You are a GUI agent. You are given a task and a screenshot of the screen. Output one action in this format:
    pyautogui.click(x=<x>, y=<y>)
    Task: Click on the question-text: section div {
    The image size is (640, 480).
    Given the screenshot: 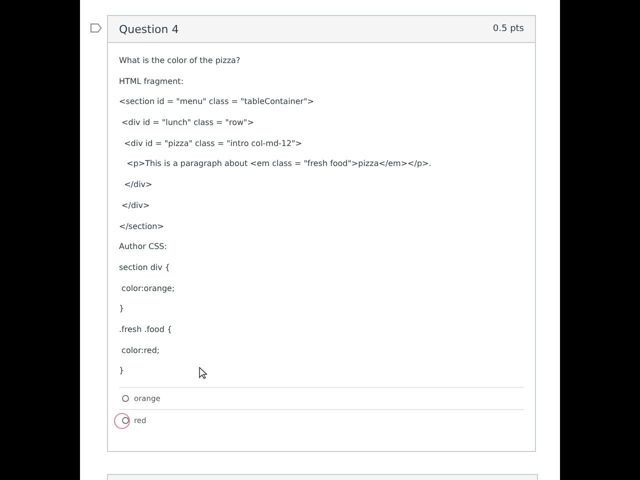 What is the action you would take?
    pyautogui.click(x=144, y=267)
    